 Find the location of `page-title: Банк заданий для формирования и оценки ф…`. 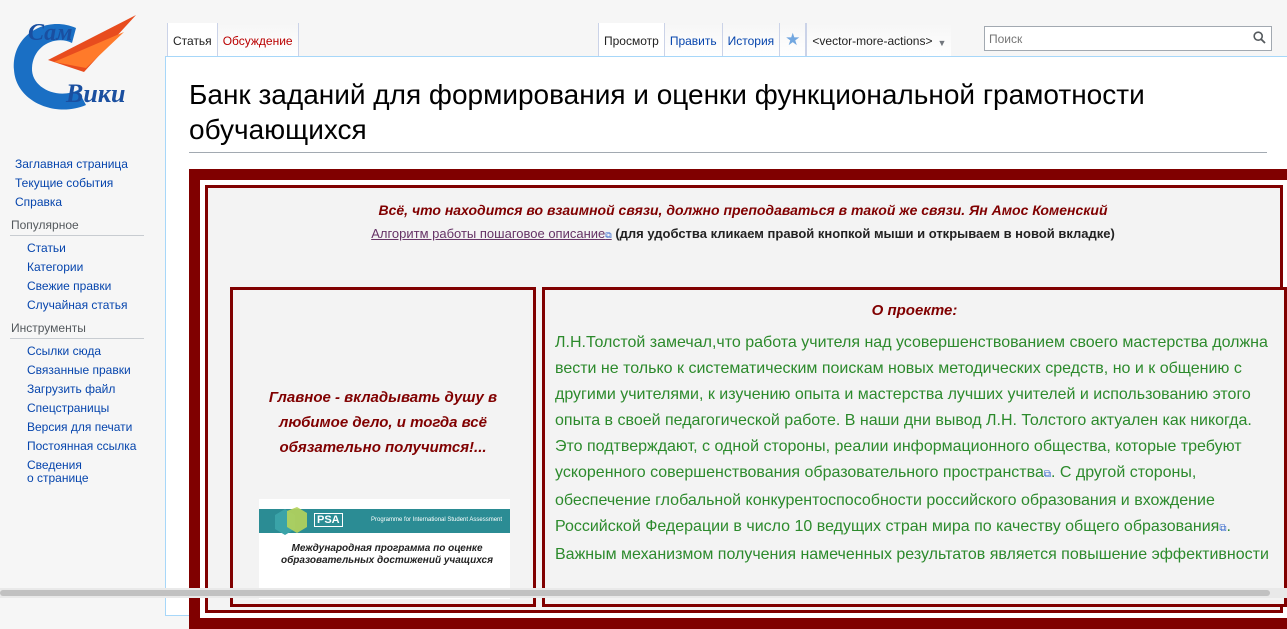

page-title: Банк заданий для формирования и оценки ф… is located at coordinates (728, 115).